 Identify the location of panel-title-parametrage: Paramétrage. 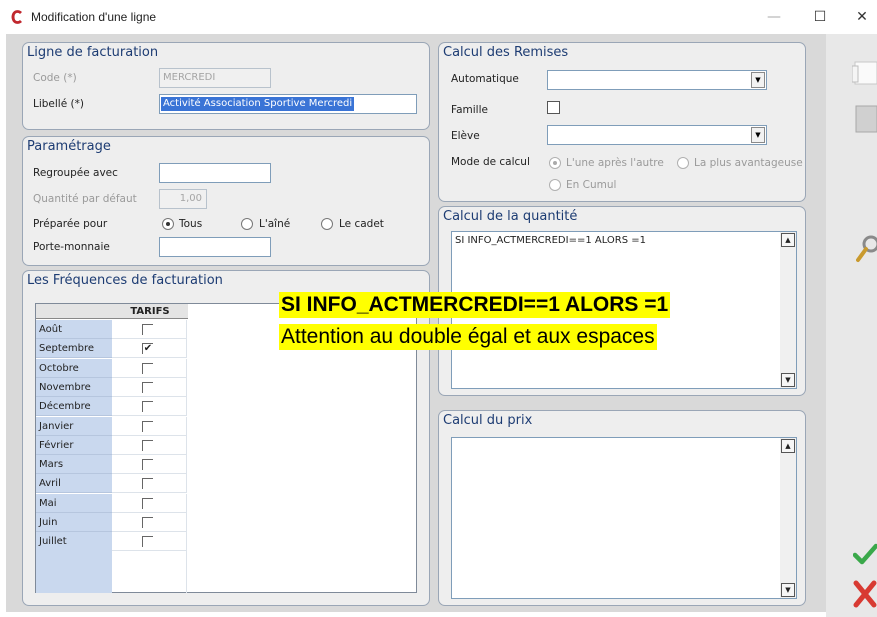
(69, 146).